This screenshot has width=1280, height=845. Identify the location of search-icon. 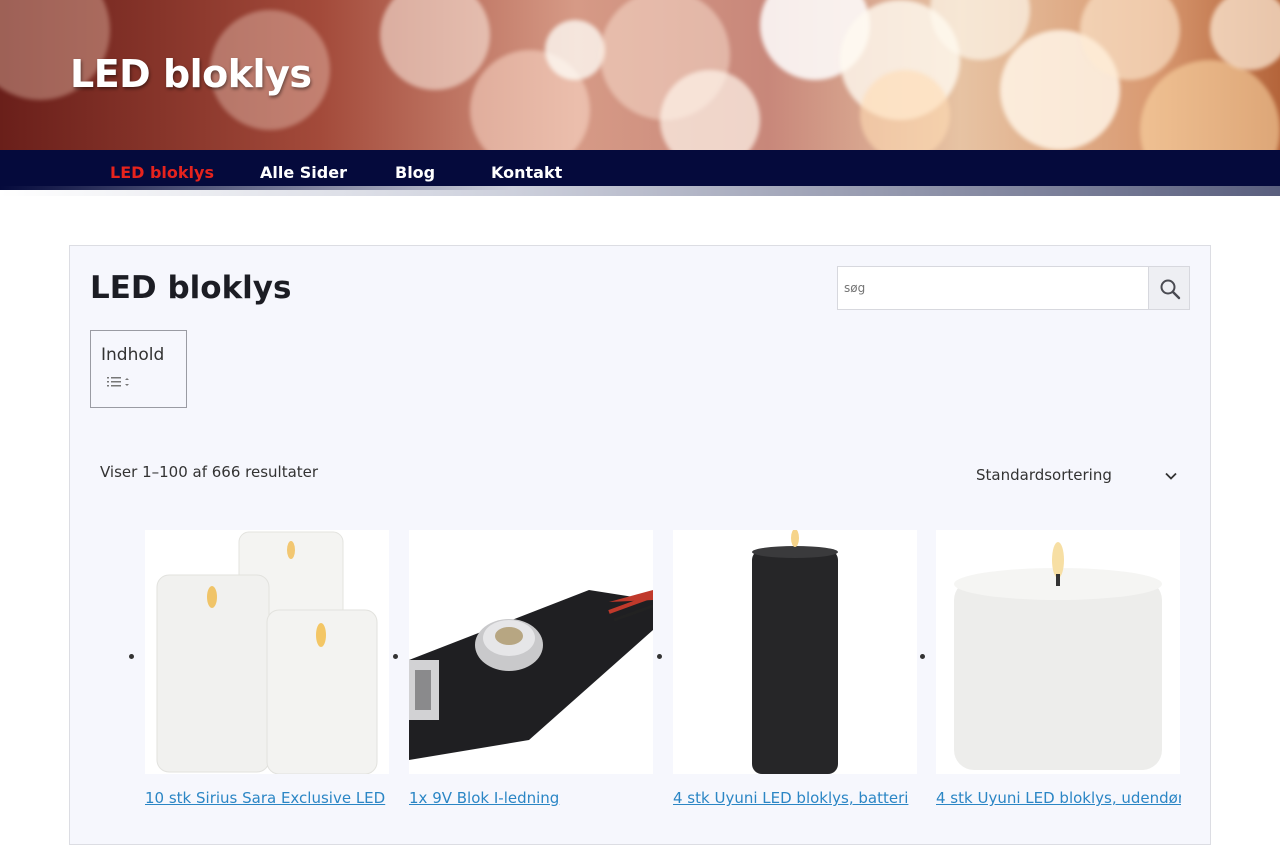
(1170, 289).